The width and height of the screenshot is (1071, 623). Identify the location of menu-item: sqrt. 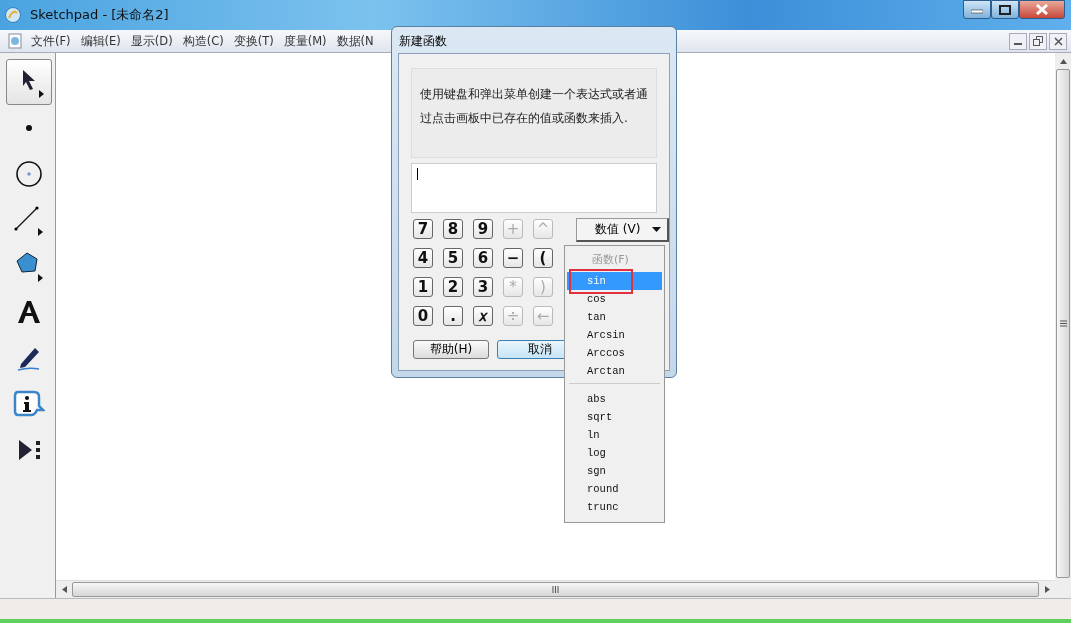
(614, 417).